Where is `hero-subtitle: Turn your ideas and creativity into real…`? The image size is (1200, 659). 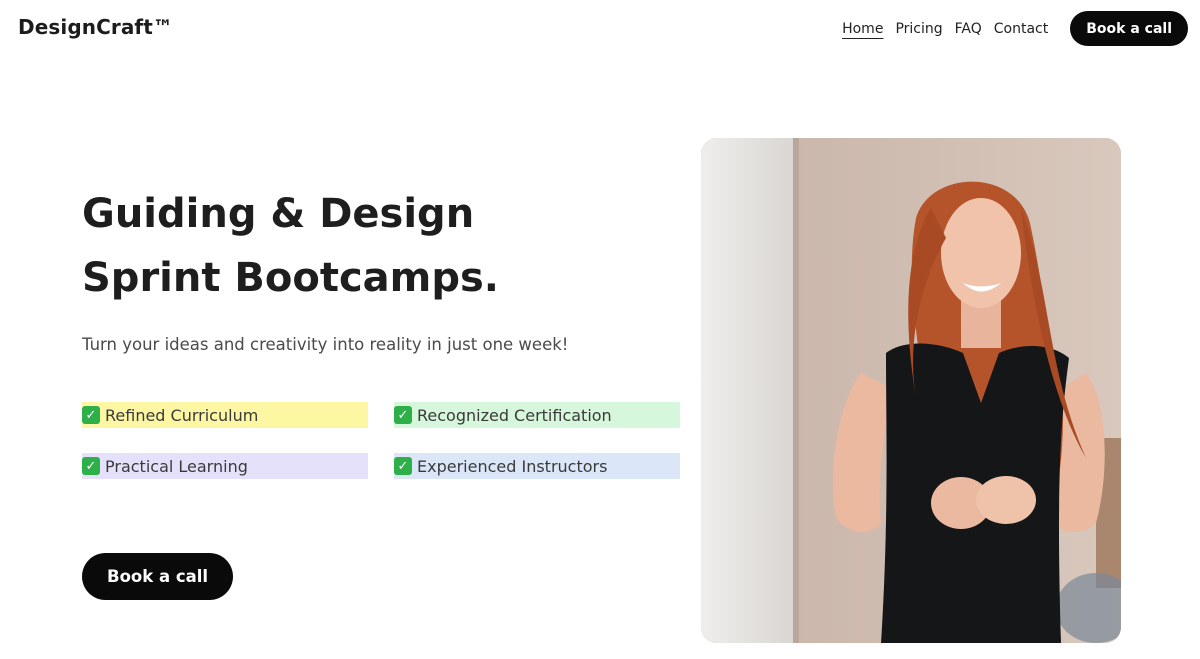 hero-subtitle: Turn your ideas and creativity into real… is located at coordinates (325, 344).